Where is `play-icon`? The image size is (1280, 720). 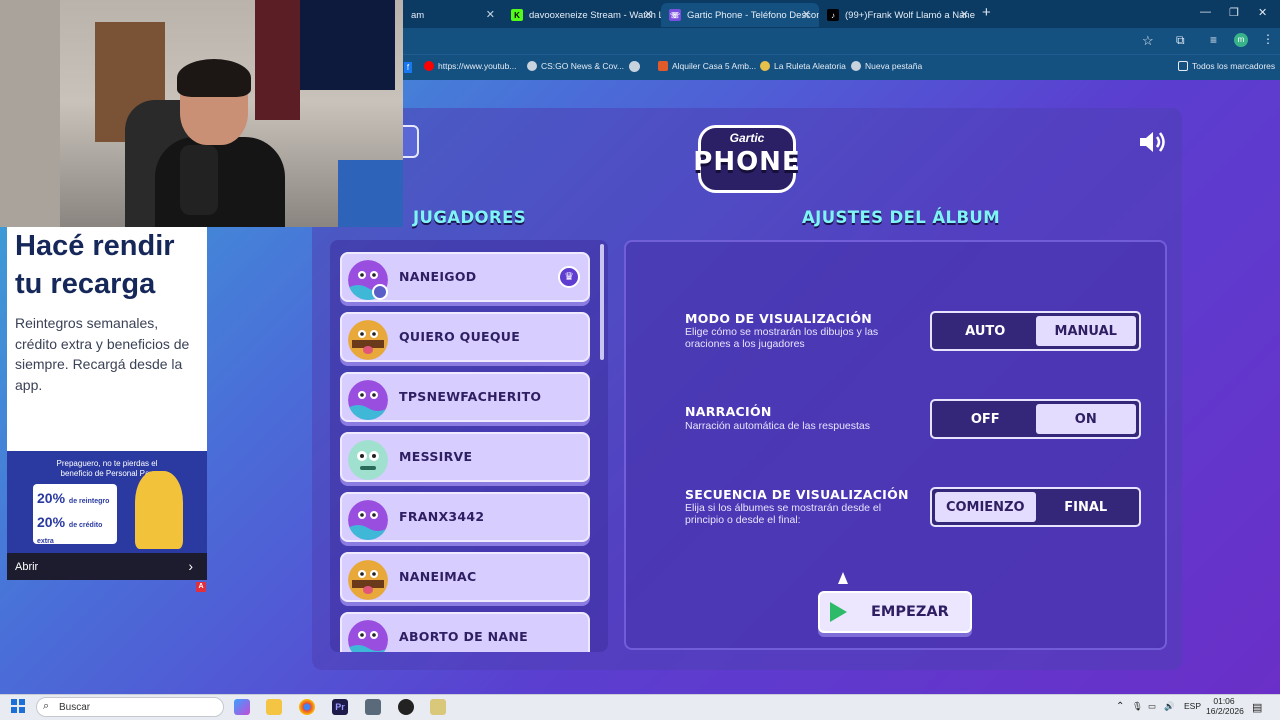
play-icon is located at coordinates (838, 612).